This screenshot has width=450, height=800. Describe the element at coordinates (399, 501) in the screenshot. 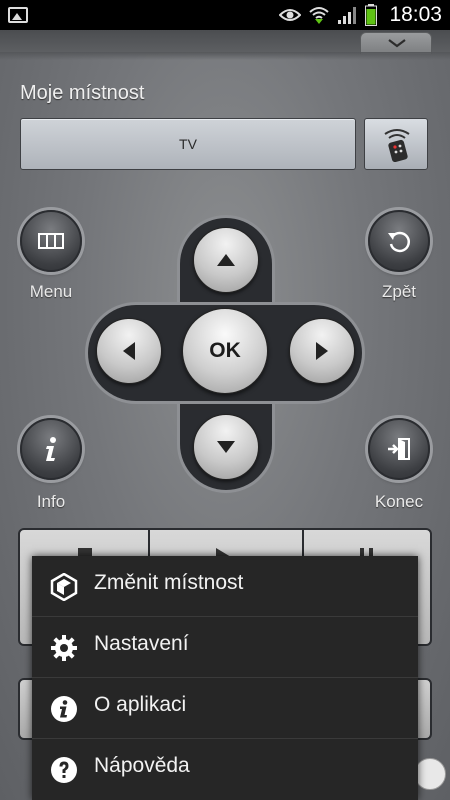

I see `exit-label: Konec` at that location.